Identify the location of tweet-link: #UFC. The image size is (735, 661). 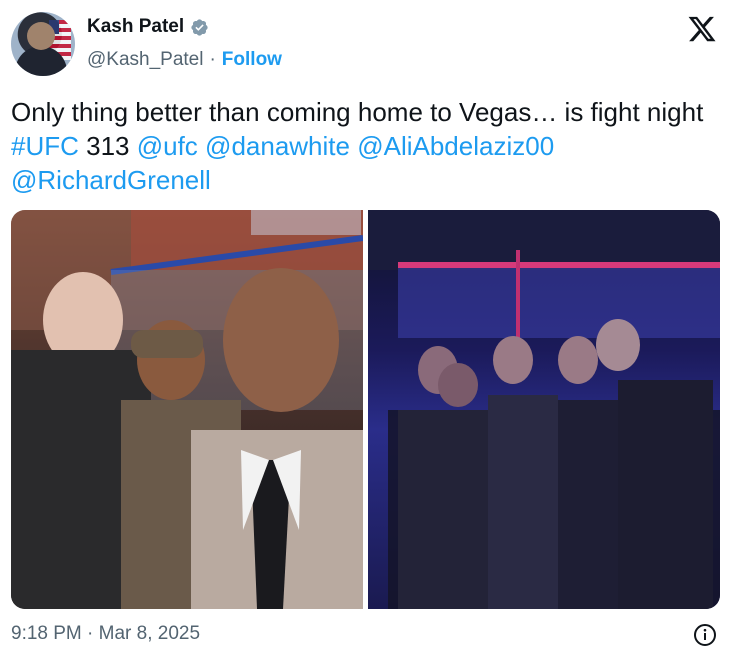
(45, 146).